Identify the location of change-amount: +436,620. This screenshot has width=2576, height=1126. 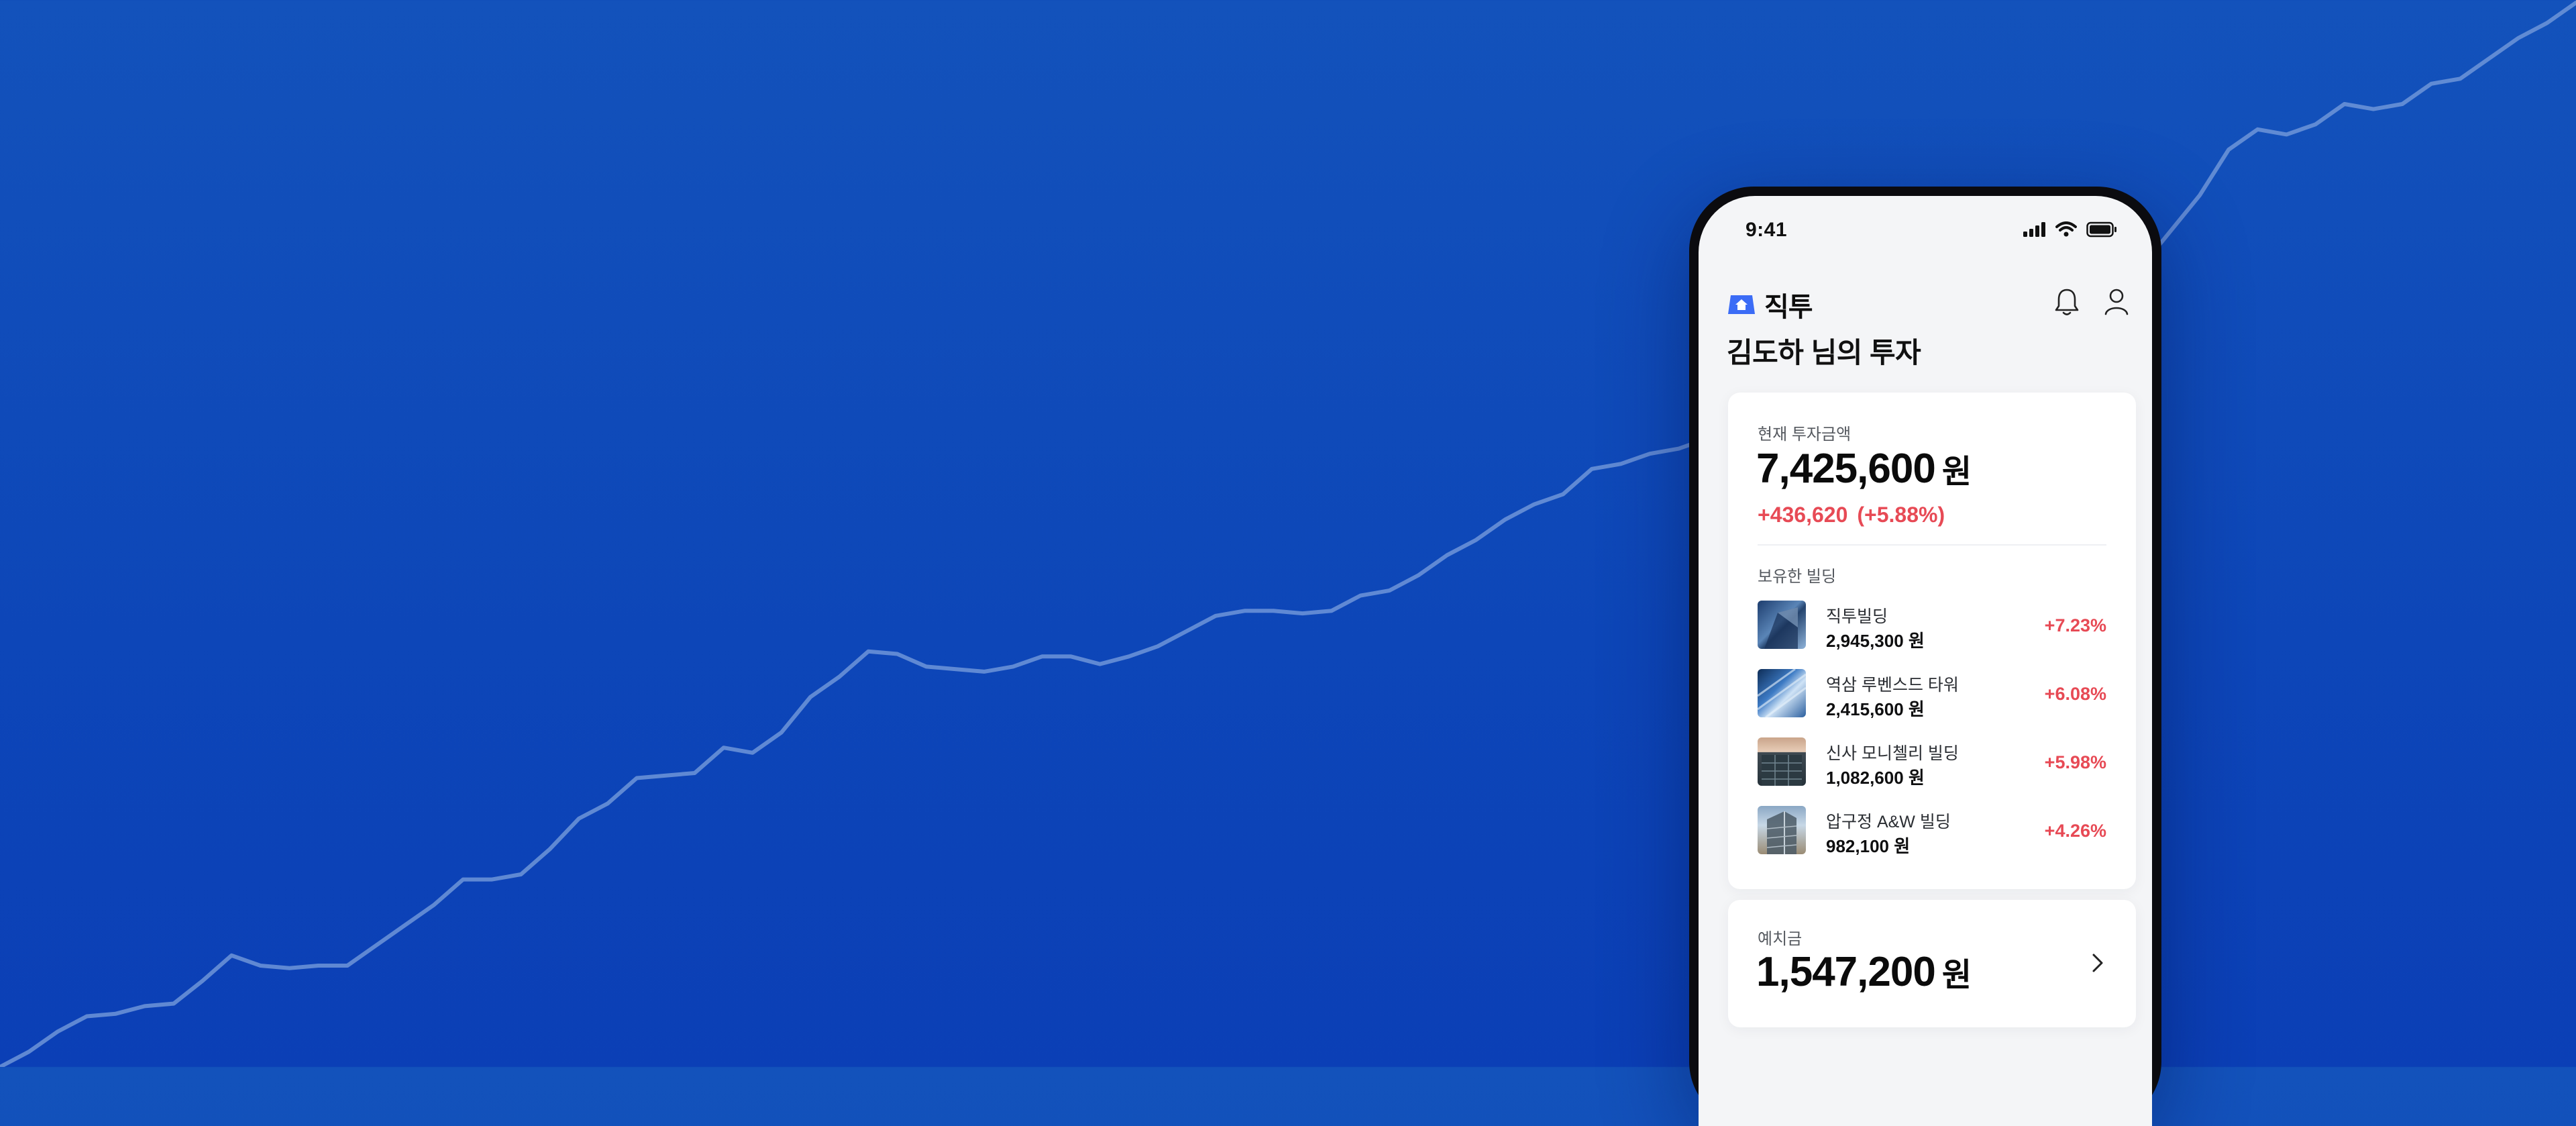
(1803, 515).